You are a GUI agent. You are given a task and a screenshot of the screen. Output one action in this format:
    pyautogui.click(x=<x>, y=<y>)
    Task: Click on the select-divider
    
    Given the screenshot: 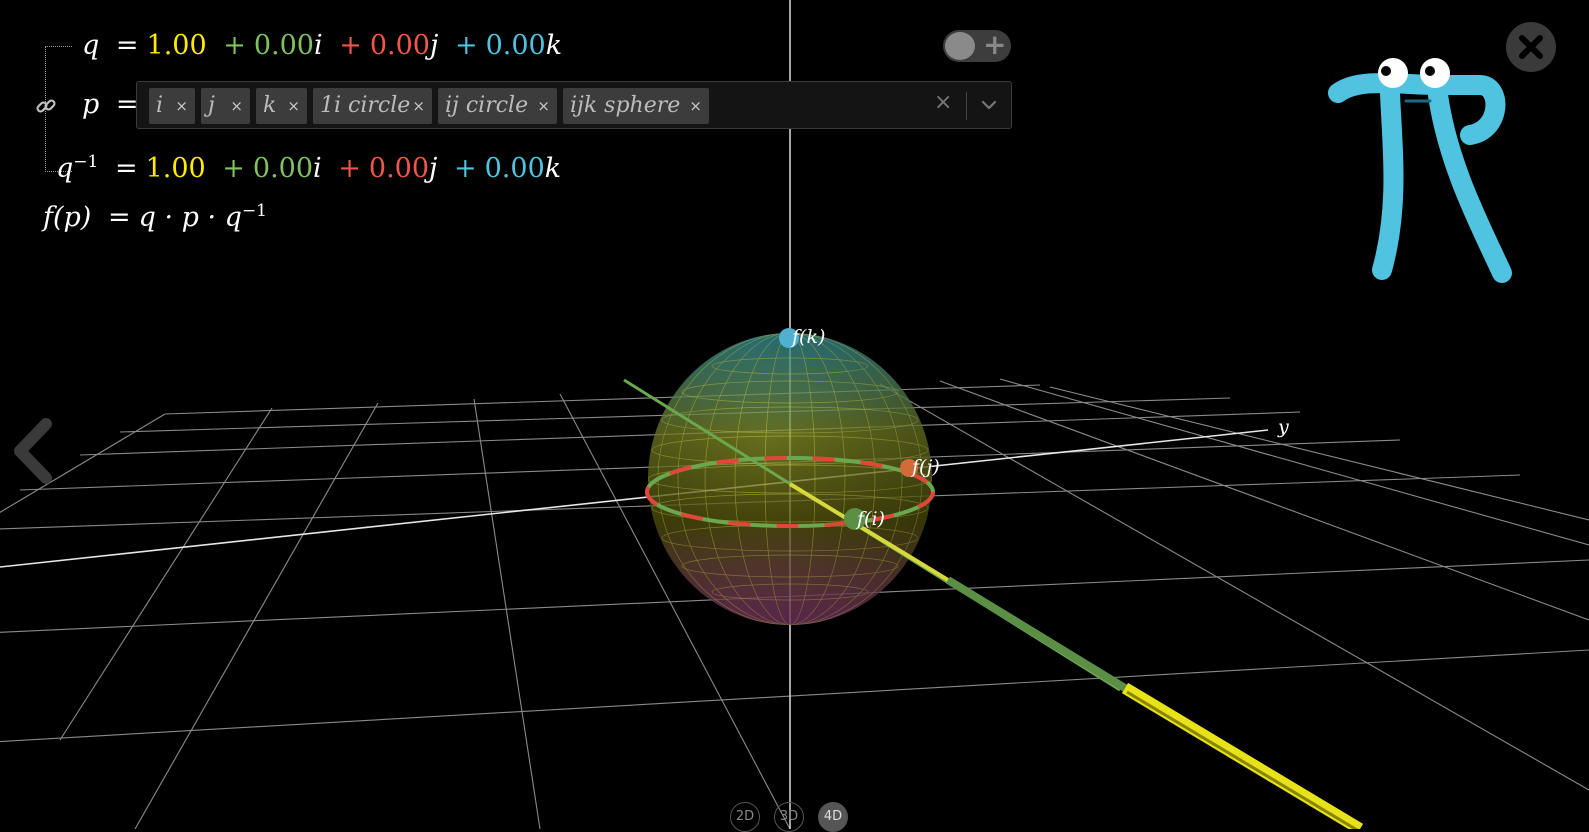 What is the action you would take?
    pyautogui.click(x=966, y=106)
    